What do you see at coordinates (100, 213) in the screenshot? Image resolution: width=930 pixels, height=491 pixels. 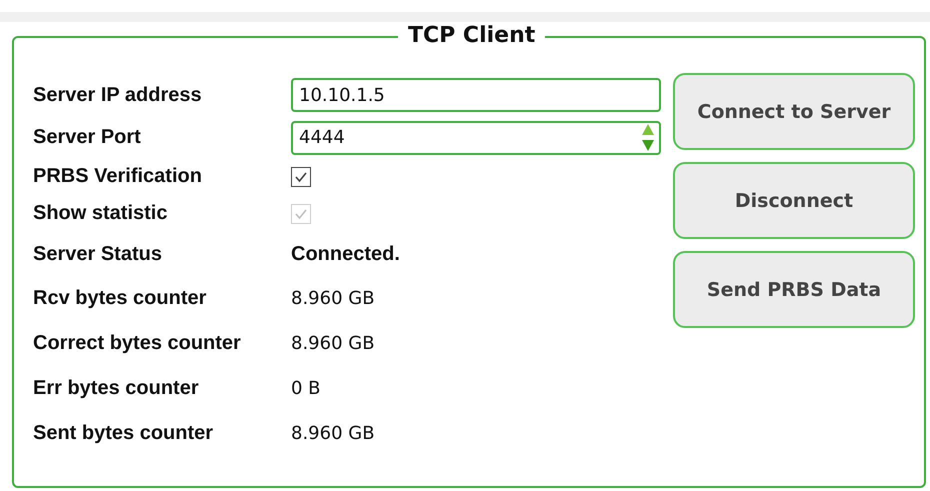 I see `field-label: Show statistic` at bounding box center [100, 213].